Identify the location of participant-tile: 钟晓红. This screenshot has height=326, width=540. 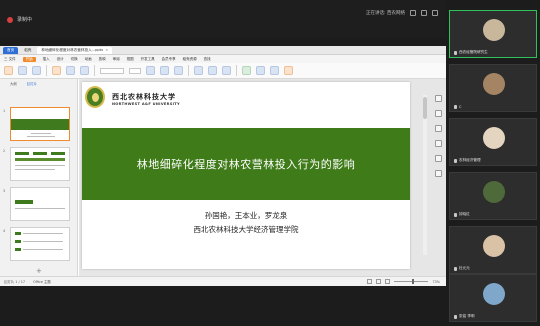
(493, 196).